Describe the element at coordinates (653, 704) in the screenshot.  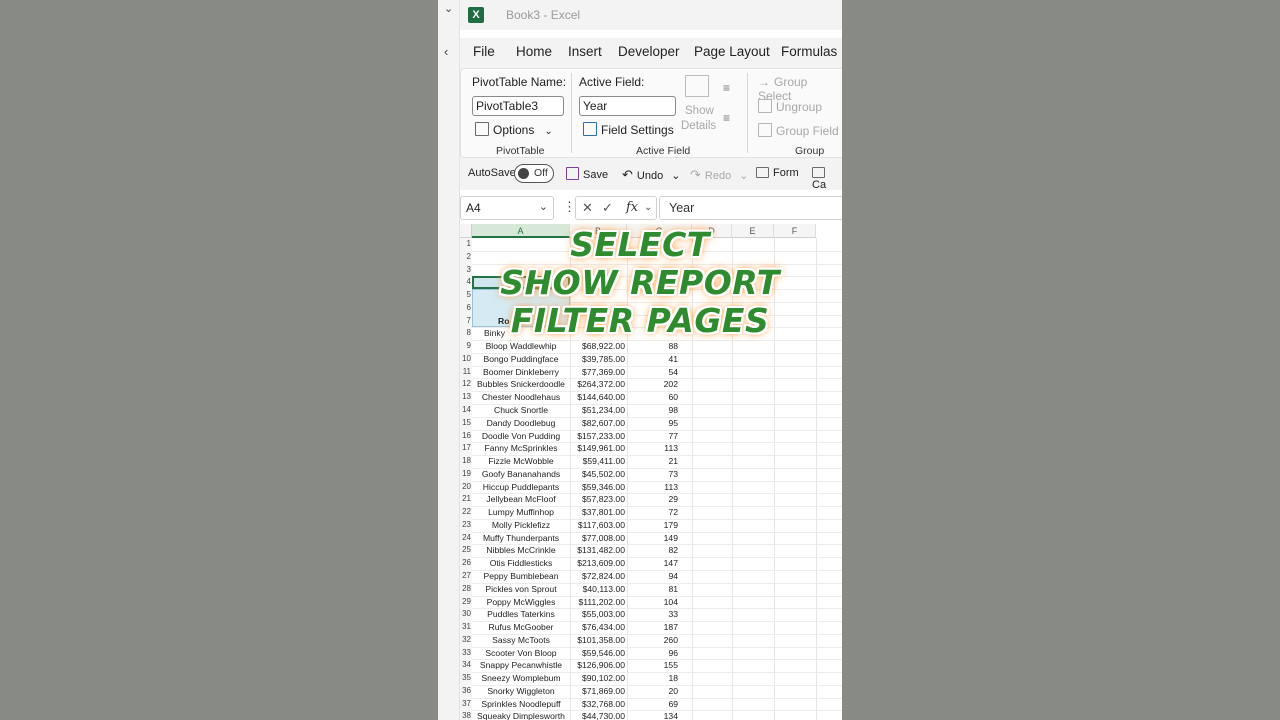
I see `table-cell-num: 69` at that location.